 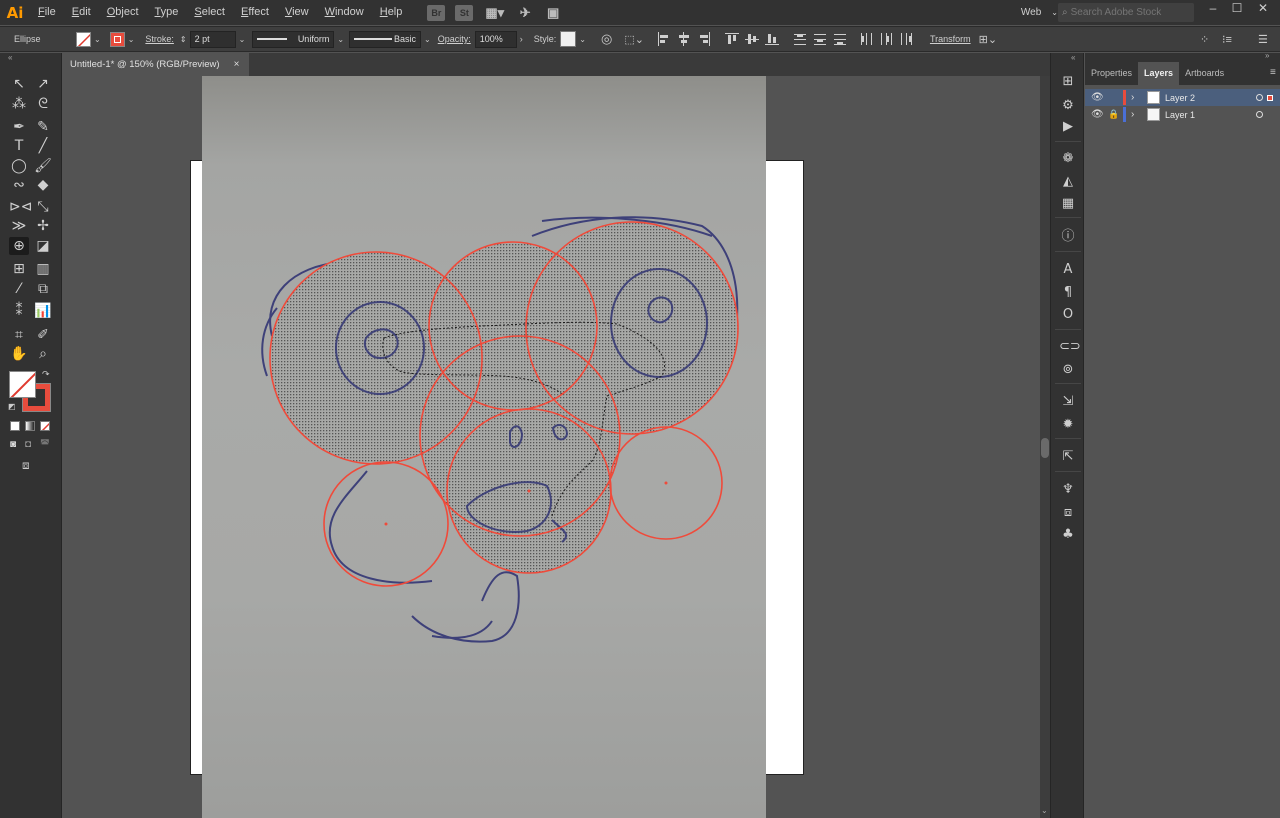 I want to click on menu-window: Window, so click(x=344, y=12).